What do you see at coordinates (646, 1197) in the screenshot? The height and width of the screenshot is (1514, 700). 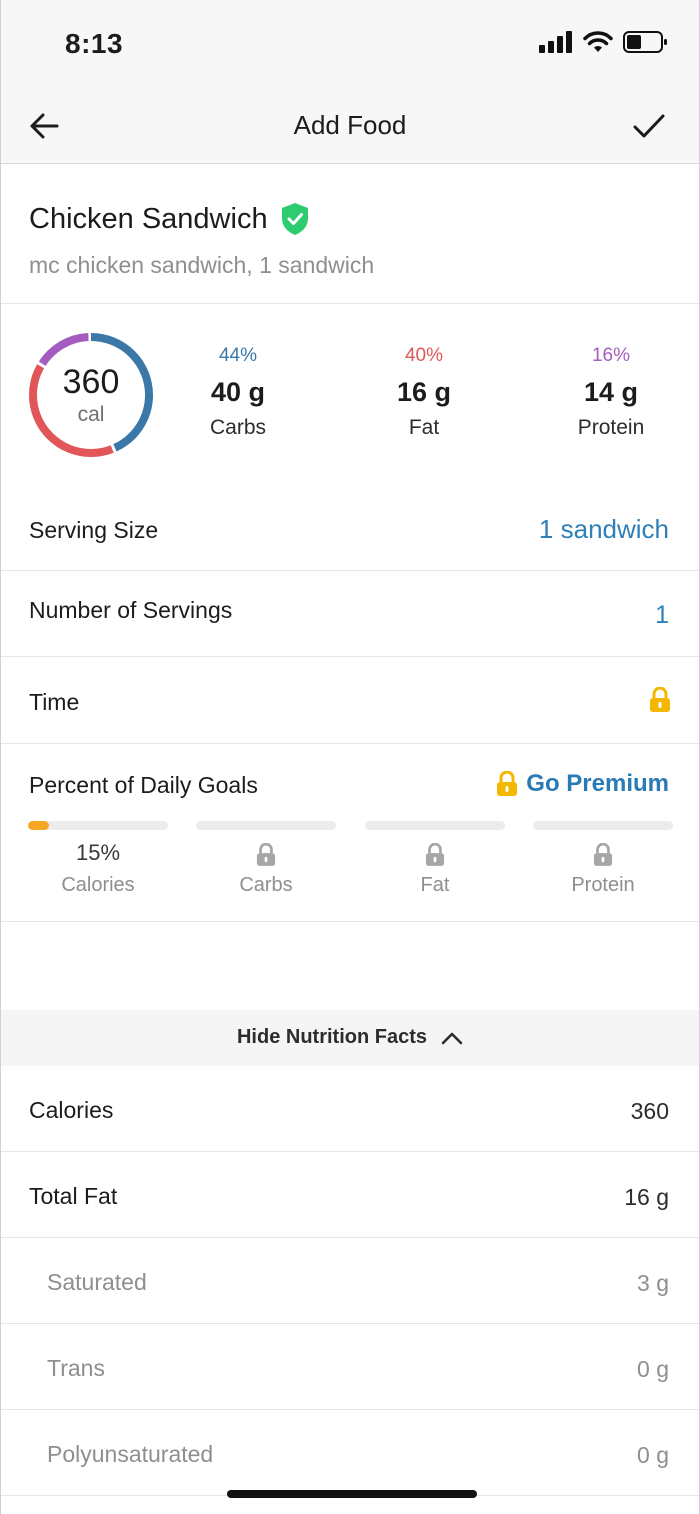 I see `nutrition-value: 16 g` at bounding box center [646, 1197].